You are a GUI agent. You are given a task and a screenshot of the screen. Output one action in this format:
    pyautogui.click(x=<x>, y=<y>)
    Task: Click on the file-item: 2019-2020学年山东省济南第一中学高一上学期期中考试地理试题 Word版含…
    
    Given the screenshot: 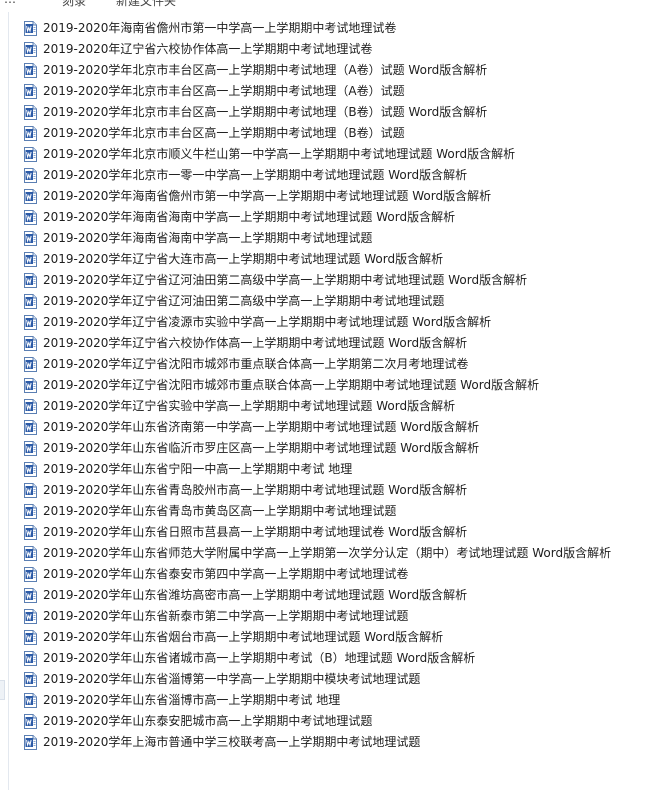 What is the action you would take?
    pyautogui.click(x=317, y=427)
    